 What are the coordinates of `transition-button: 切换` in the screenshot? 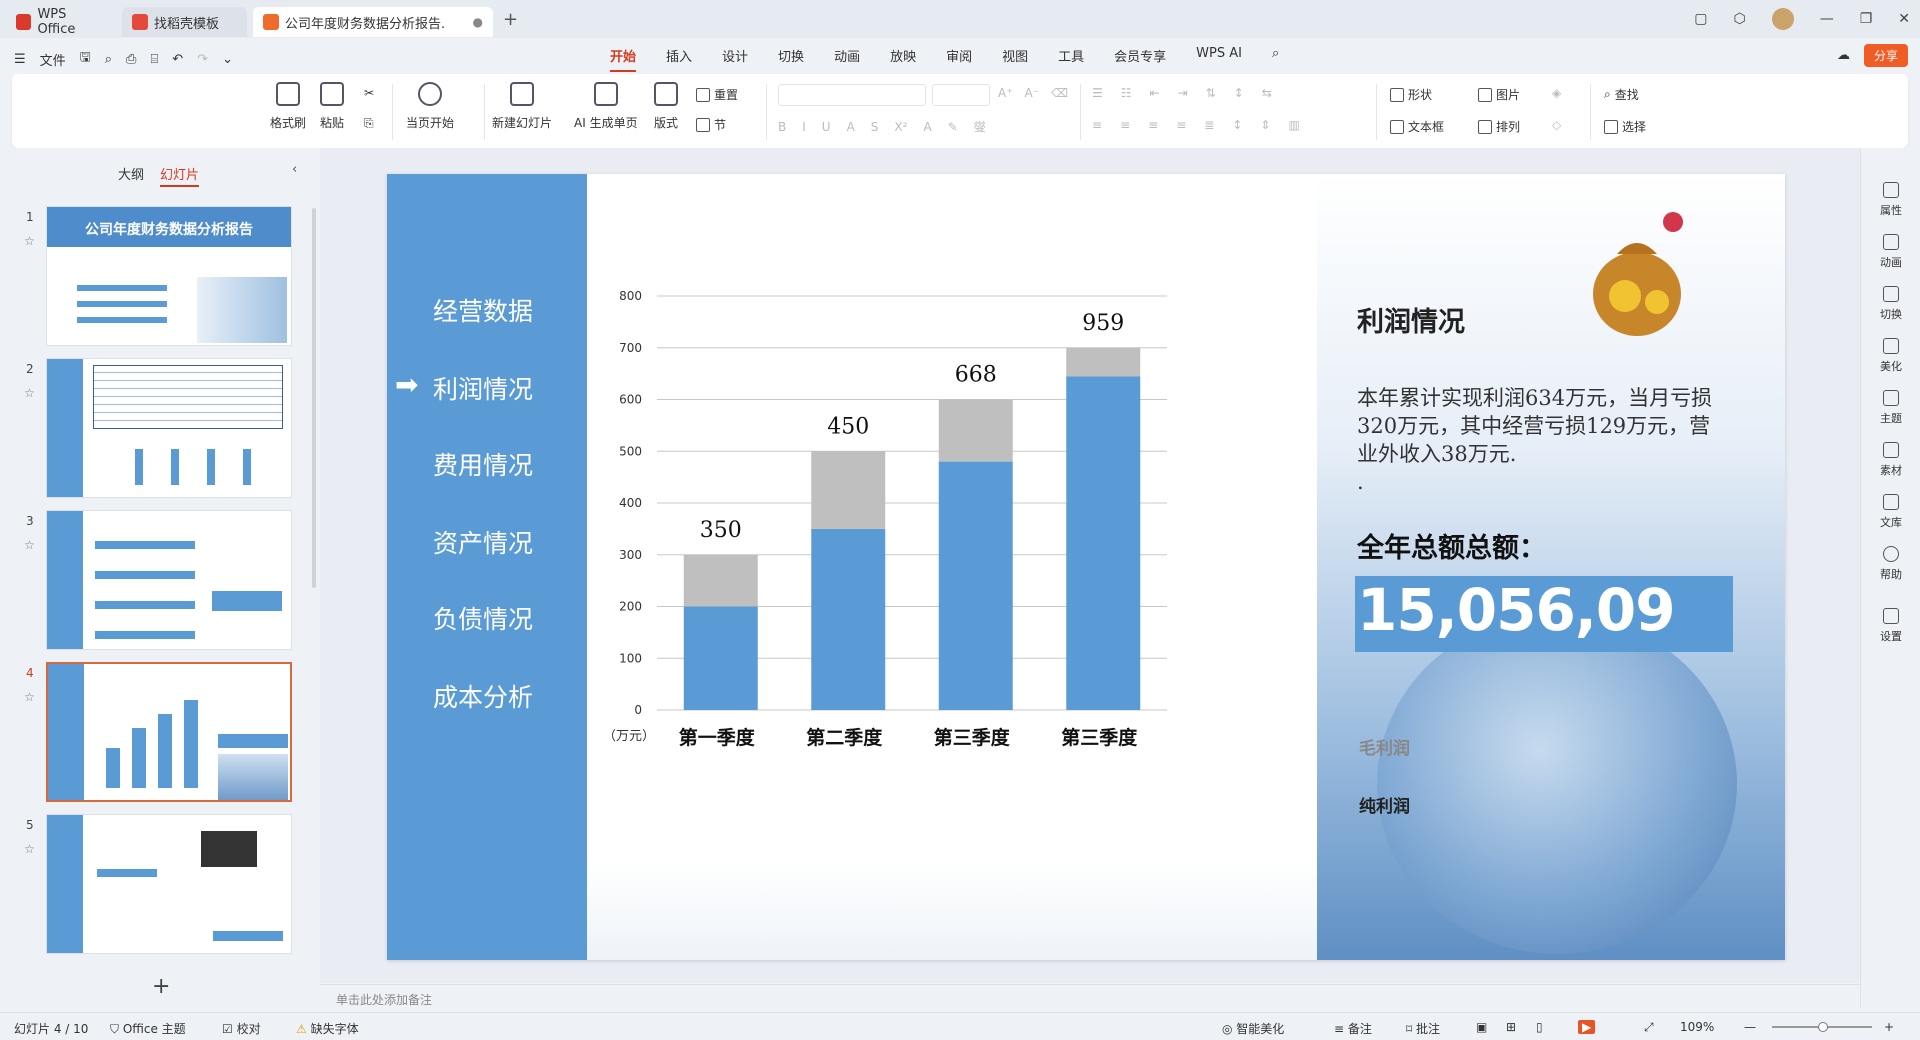 It's located at (1891, 304).